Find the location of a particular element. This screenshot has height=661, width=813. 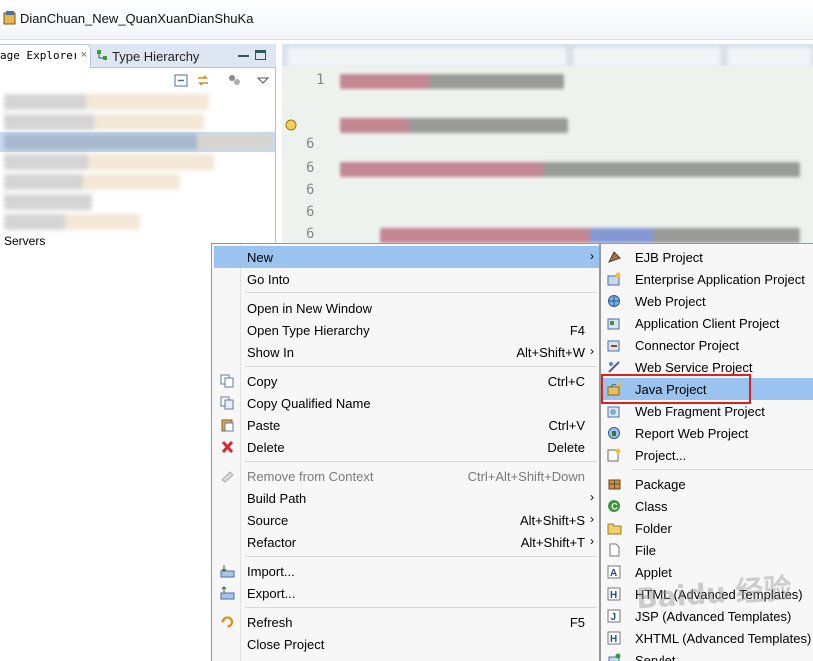

view-toolbar is located at coordinates (138, 80).